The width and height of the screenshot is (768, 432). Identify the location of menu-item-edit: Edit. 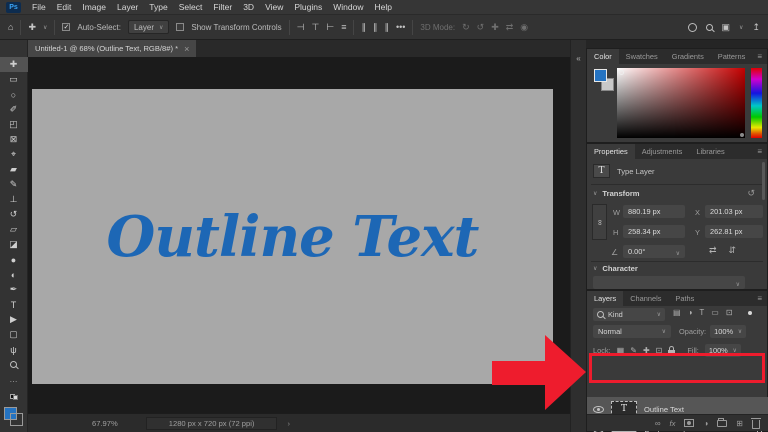
(64, 7).